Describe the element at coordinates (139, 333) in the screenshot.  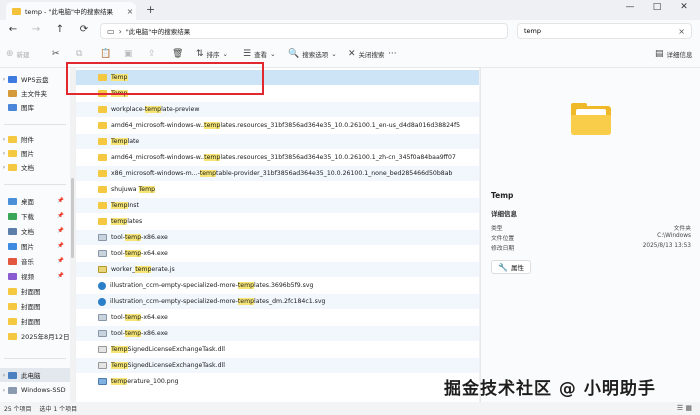
I see `file-name: tool-temp-x86.exe` at that location.